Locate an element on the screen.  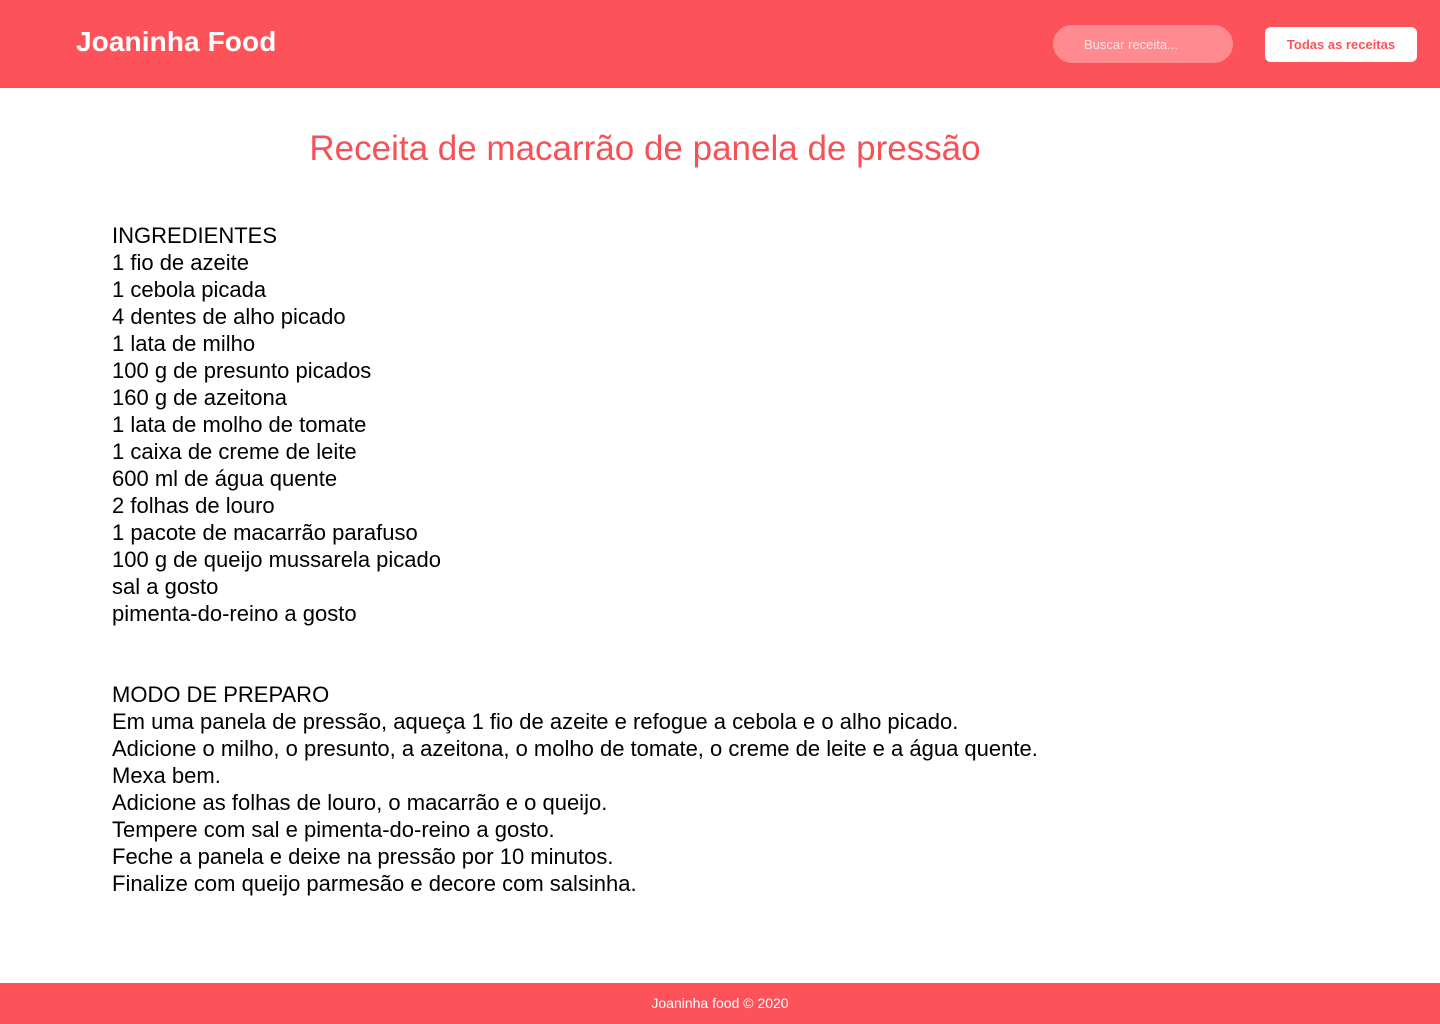
method-heading: MODO DE PREPARO is located at coordinates (221, 694).